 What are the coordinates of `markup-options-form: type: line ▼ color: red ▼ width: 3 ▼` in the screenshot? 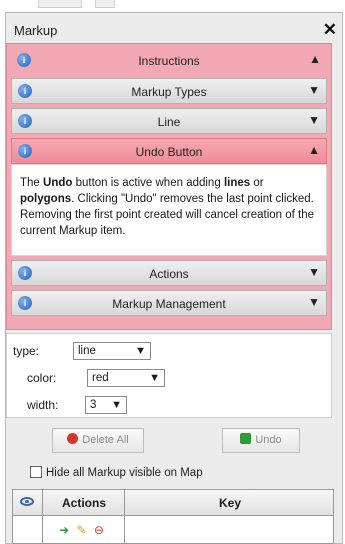 It's located at (169, 375).